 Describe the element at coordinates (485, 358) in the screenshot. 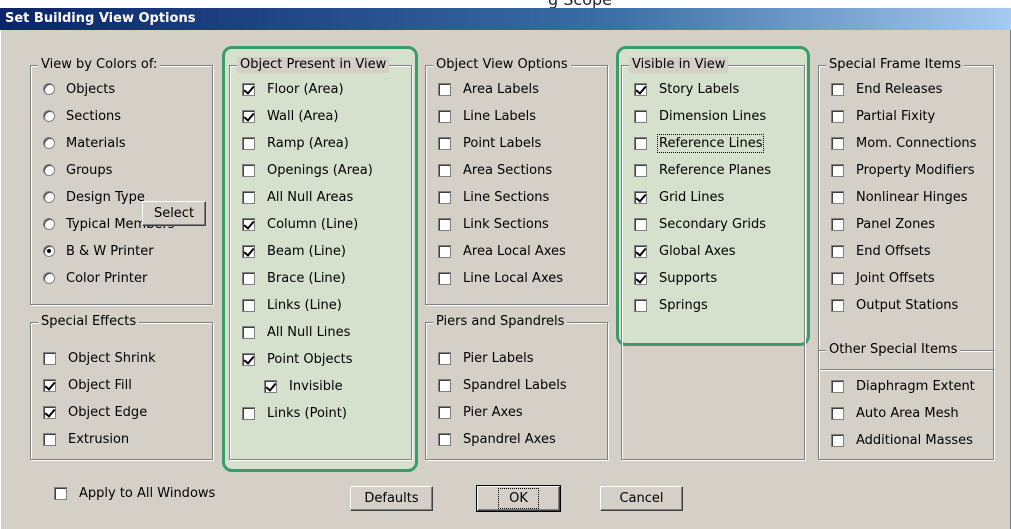

I see `checkbox-pier-labels: Pier Labels` at that location.